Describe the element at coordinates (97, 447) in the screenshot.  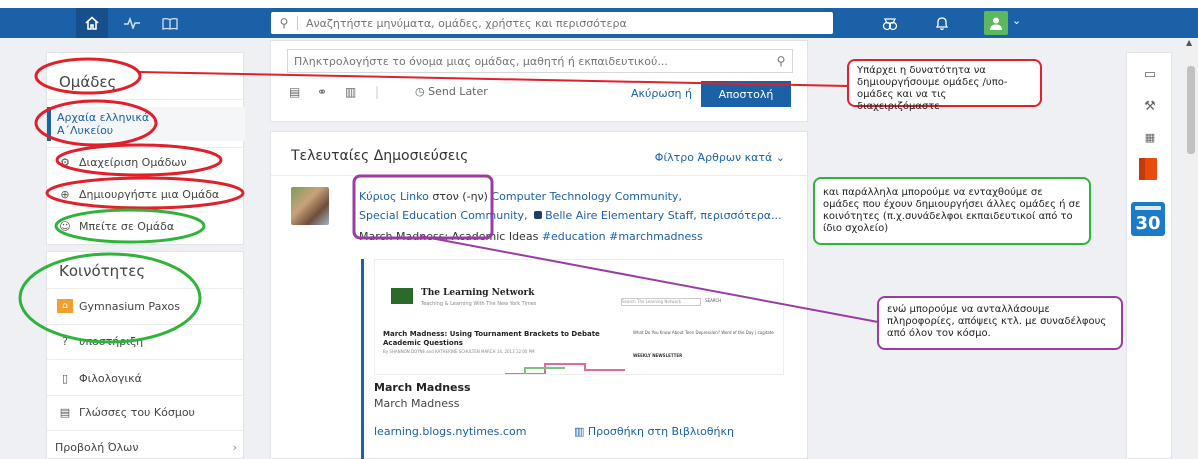
I see `view-all-label: Προβολή Όλων` at that location.